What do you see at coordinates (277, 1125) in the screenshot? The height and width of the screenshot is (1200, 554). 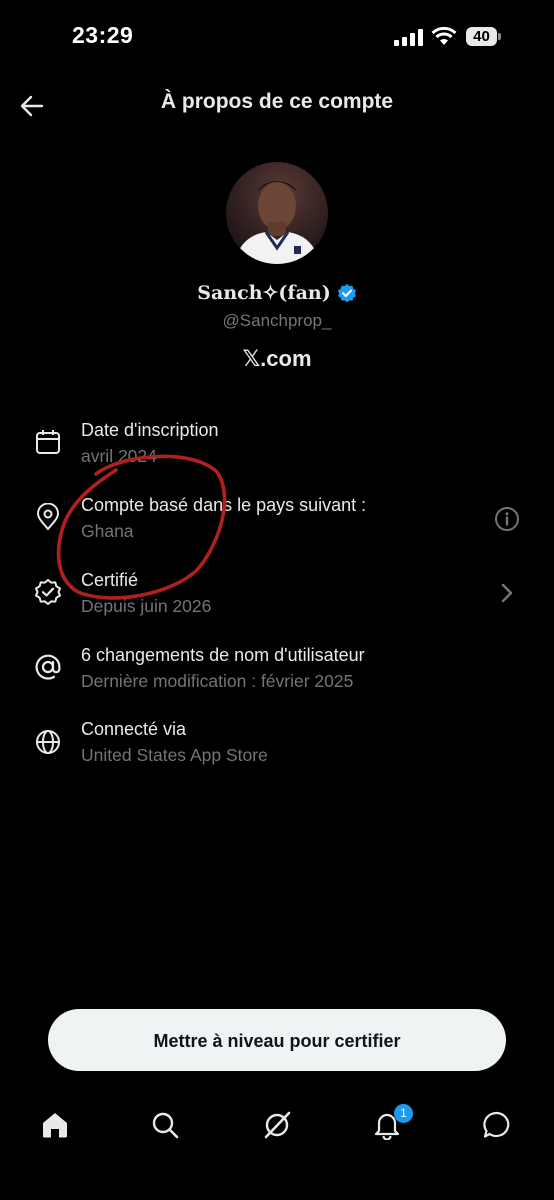 I see `grok-icon` at bounding box center [277, 1125].